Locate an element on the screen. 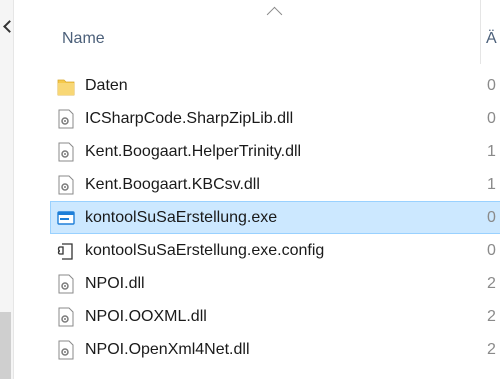 This screenshot has height=379, width=500. file-row: Kent.Boogaart.HelperTrinity.dll 1 is located at coordinates (275, 151).